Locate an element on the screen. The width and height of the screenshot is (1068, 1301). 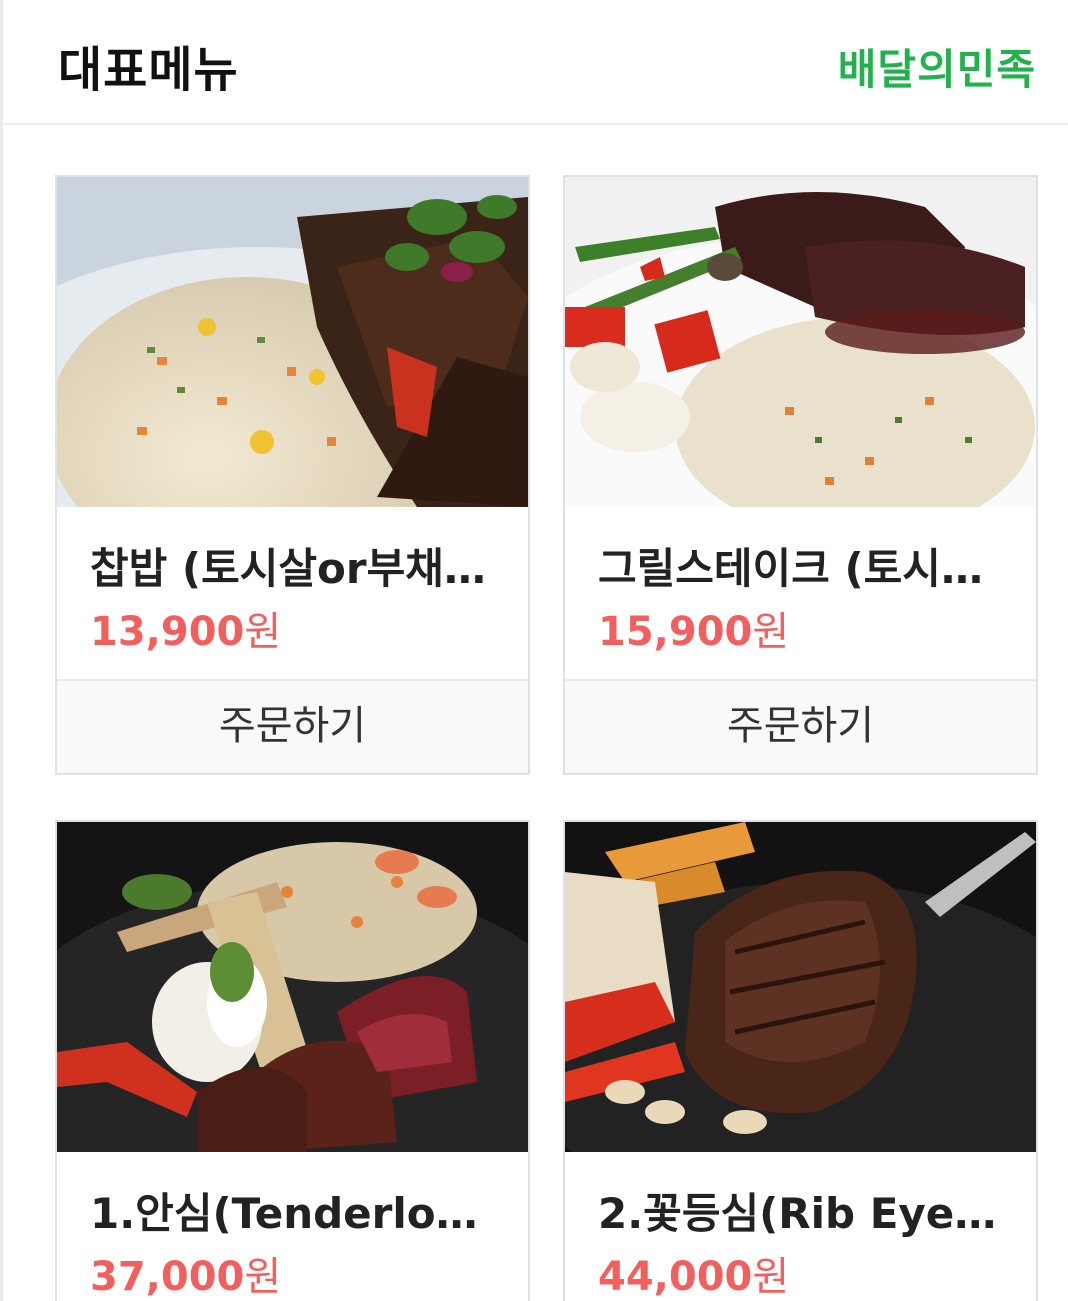
brand-logo-text: 배달의민족 is located at coordinates (937, 66).